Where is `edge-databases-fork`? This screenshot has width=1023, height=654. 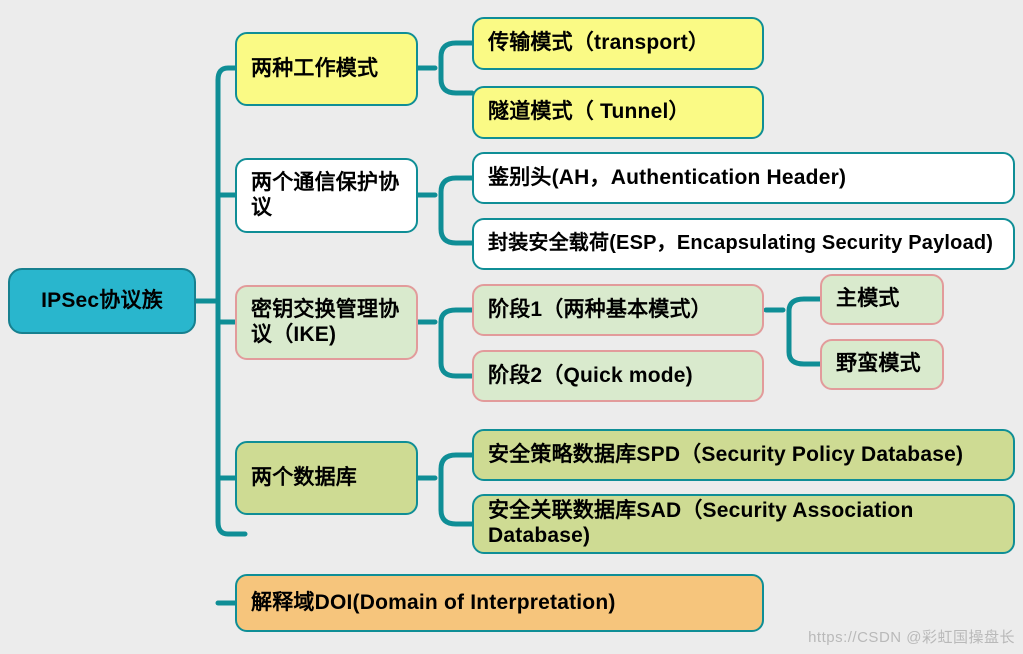 edge-databases-fork is located at coordinates (456, 489).